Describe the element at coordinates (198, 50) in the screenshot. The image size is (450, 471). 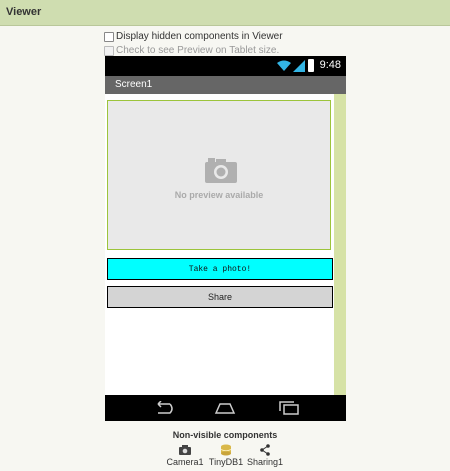
I see `tablet-preview-label: Check to see Preview on Tablet size.` at that location.